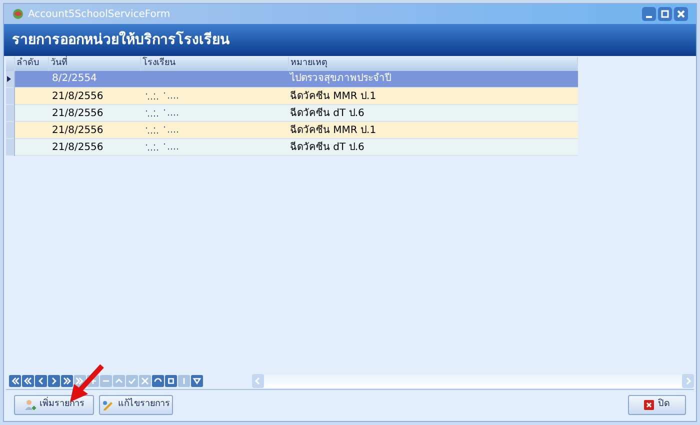  Describe the element at coordinates (121, 40) in the screenshot. I see `form-title: รายการออกหน่วยให้บริการโรงเรียน` at that location.